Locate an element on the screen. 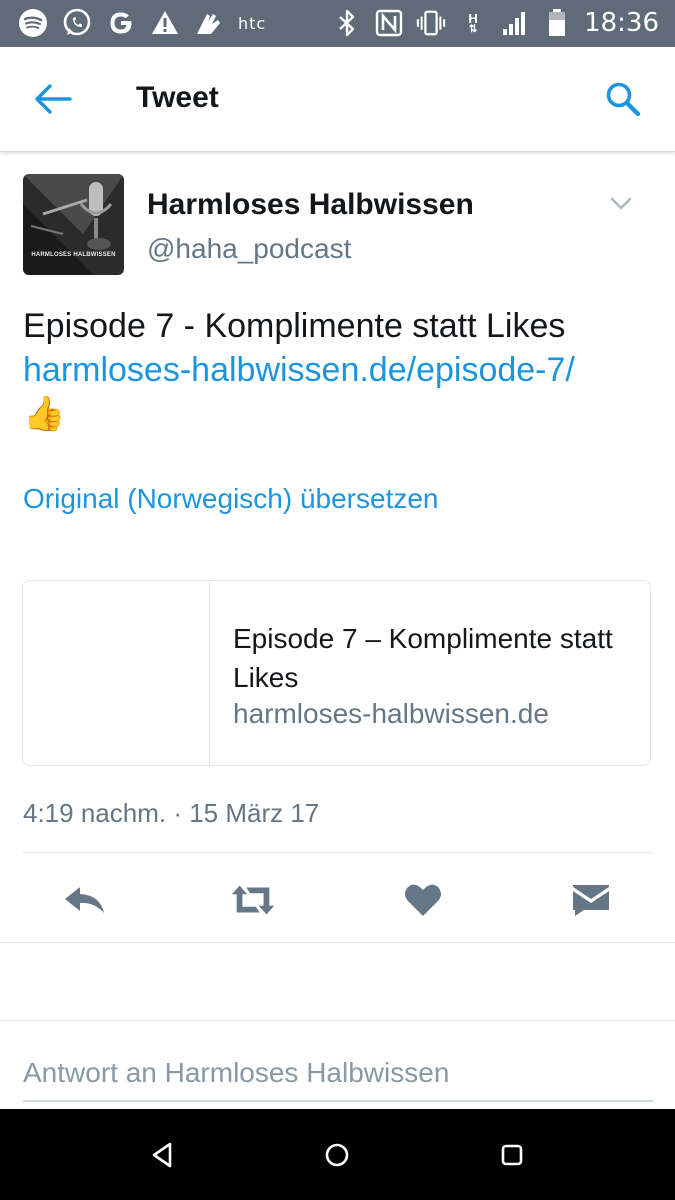 This screenshot has width=675, height=1200. reply-button is located at coordinates (85, 900).